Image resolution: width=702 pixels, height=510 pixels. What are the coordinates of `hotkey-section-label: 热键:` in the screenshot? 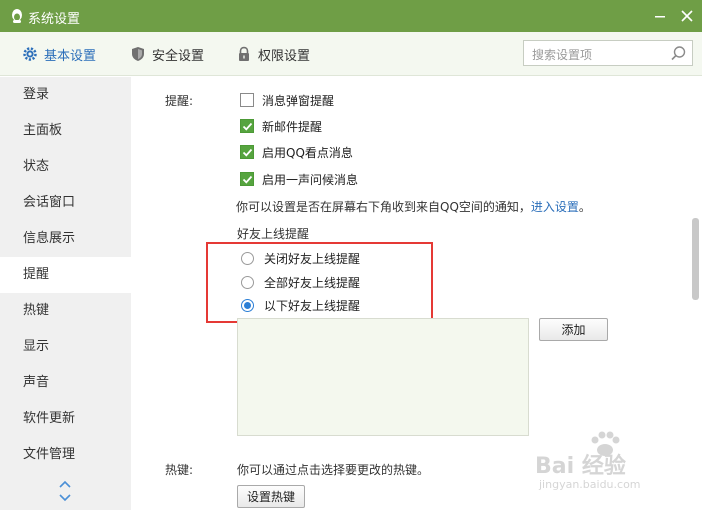 It's located at (179, 470).